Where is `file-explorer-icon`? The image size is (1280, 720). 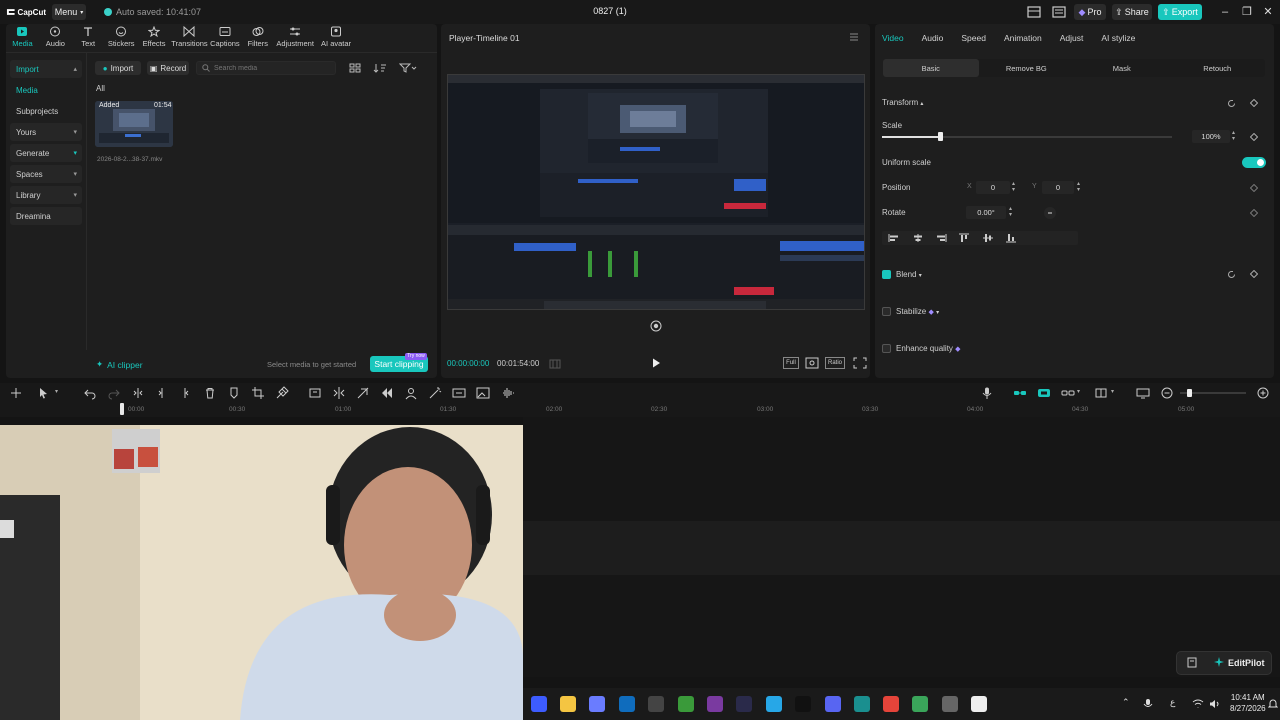
file-explorer-icon is located at coordinates (568, 704).